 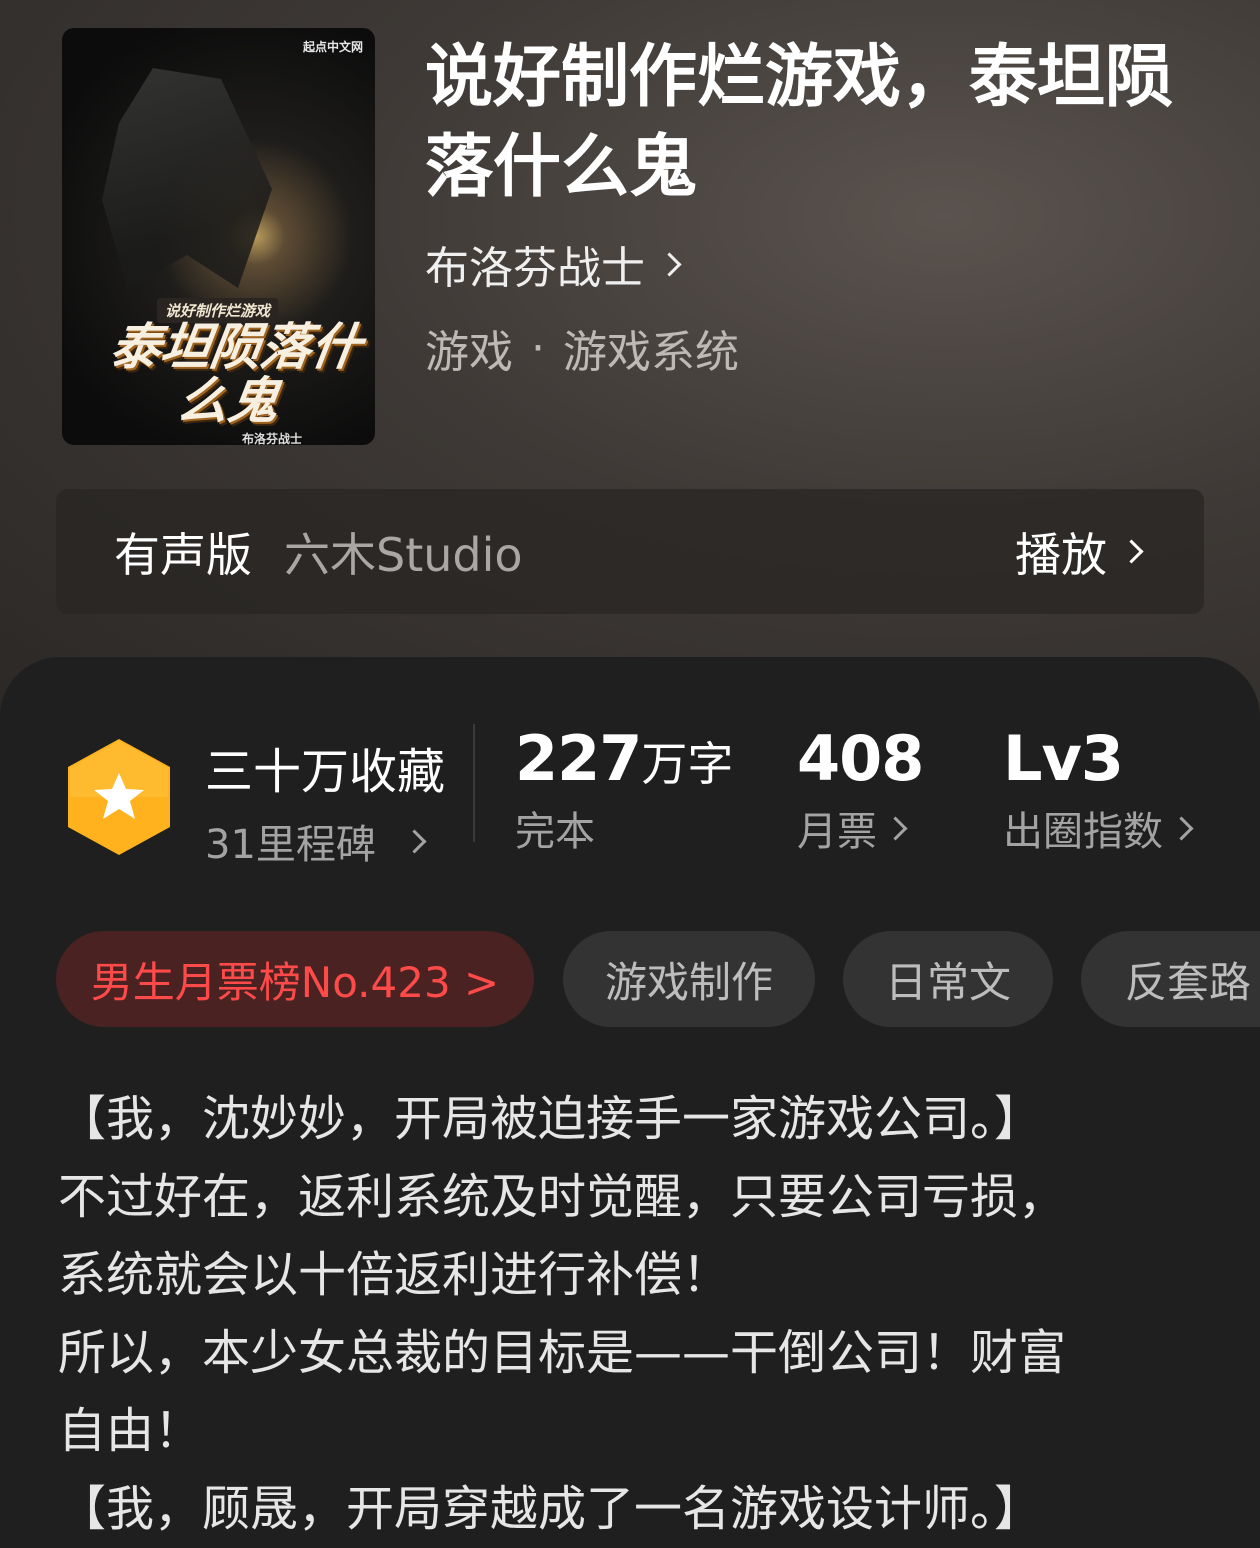 What do you see at coordinates (295, 979) in the screenshot?
I see `rank-tag: 男生月票榜No.423 >` at bounding box center [295, 979].